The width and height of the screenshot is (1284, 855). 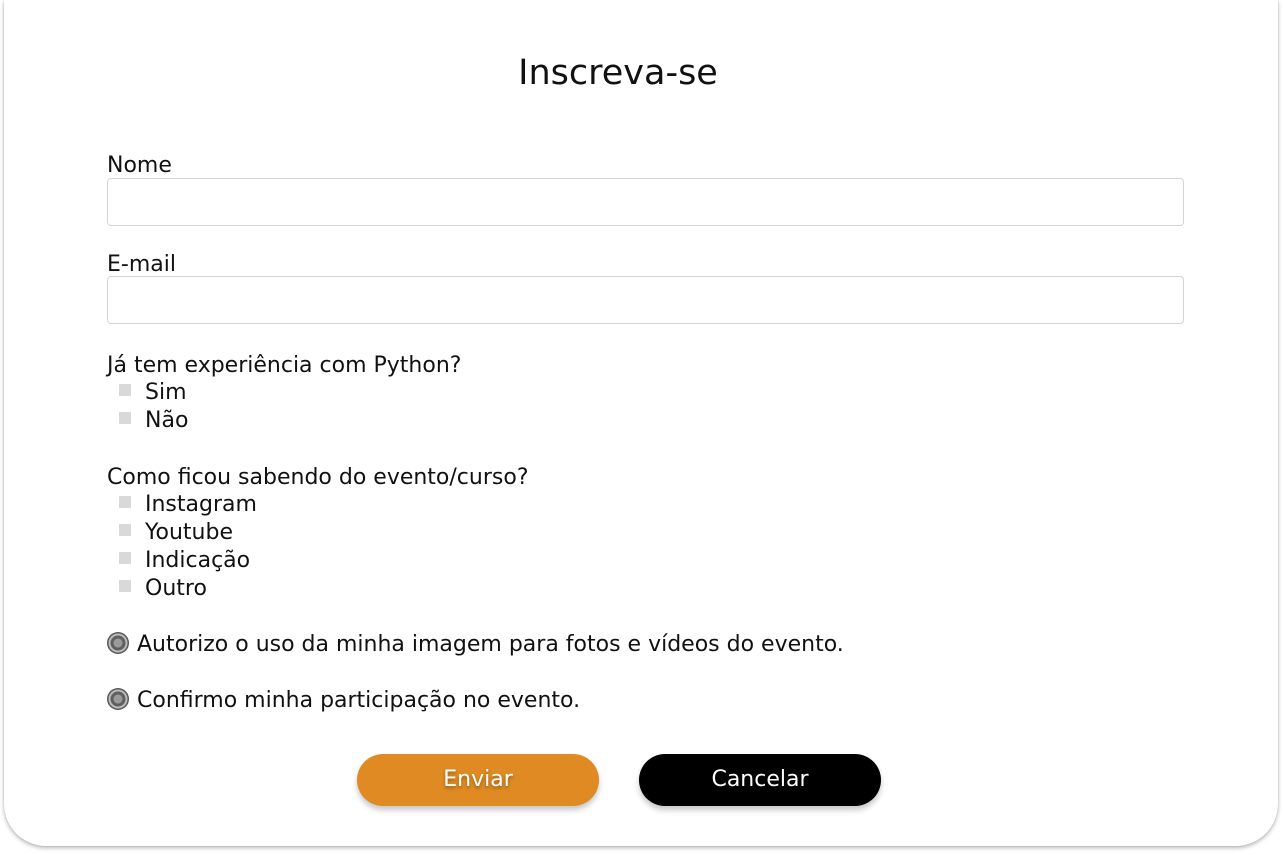 What do you see at coordinates (189, 532) in the screenshot?
I see `source-option-label: Youtube` at bounding box center [189, 532].